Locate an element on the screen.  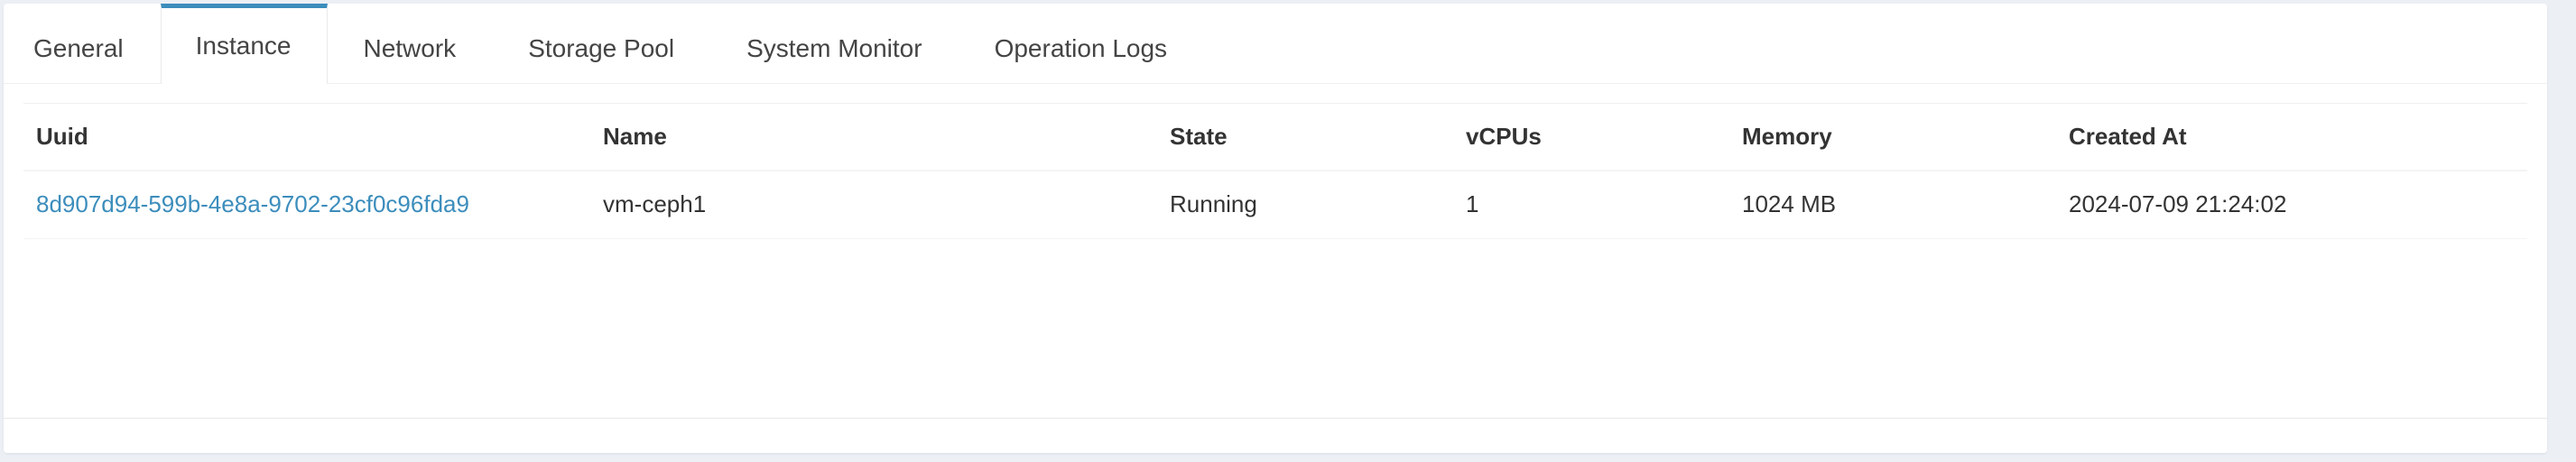
tab-system-monitor: System Monitor is located at coordinates (835, 46).